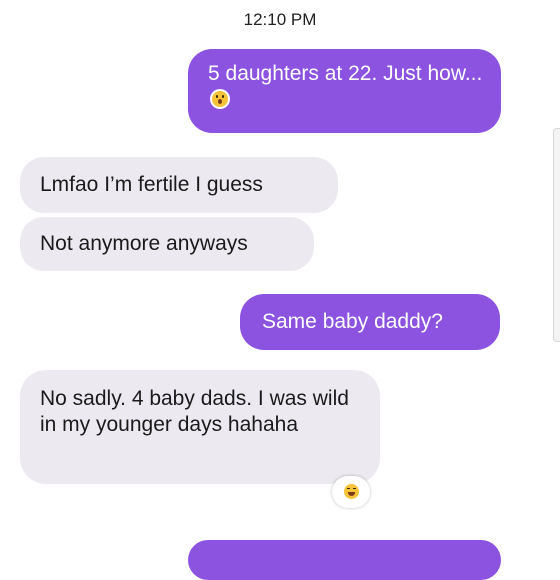  Describe the element at coordinates (151, 184) in the screenshot. I see `message-text: Lmfao I’m fertile I guess` at that location.